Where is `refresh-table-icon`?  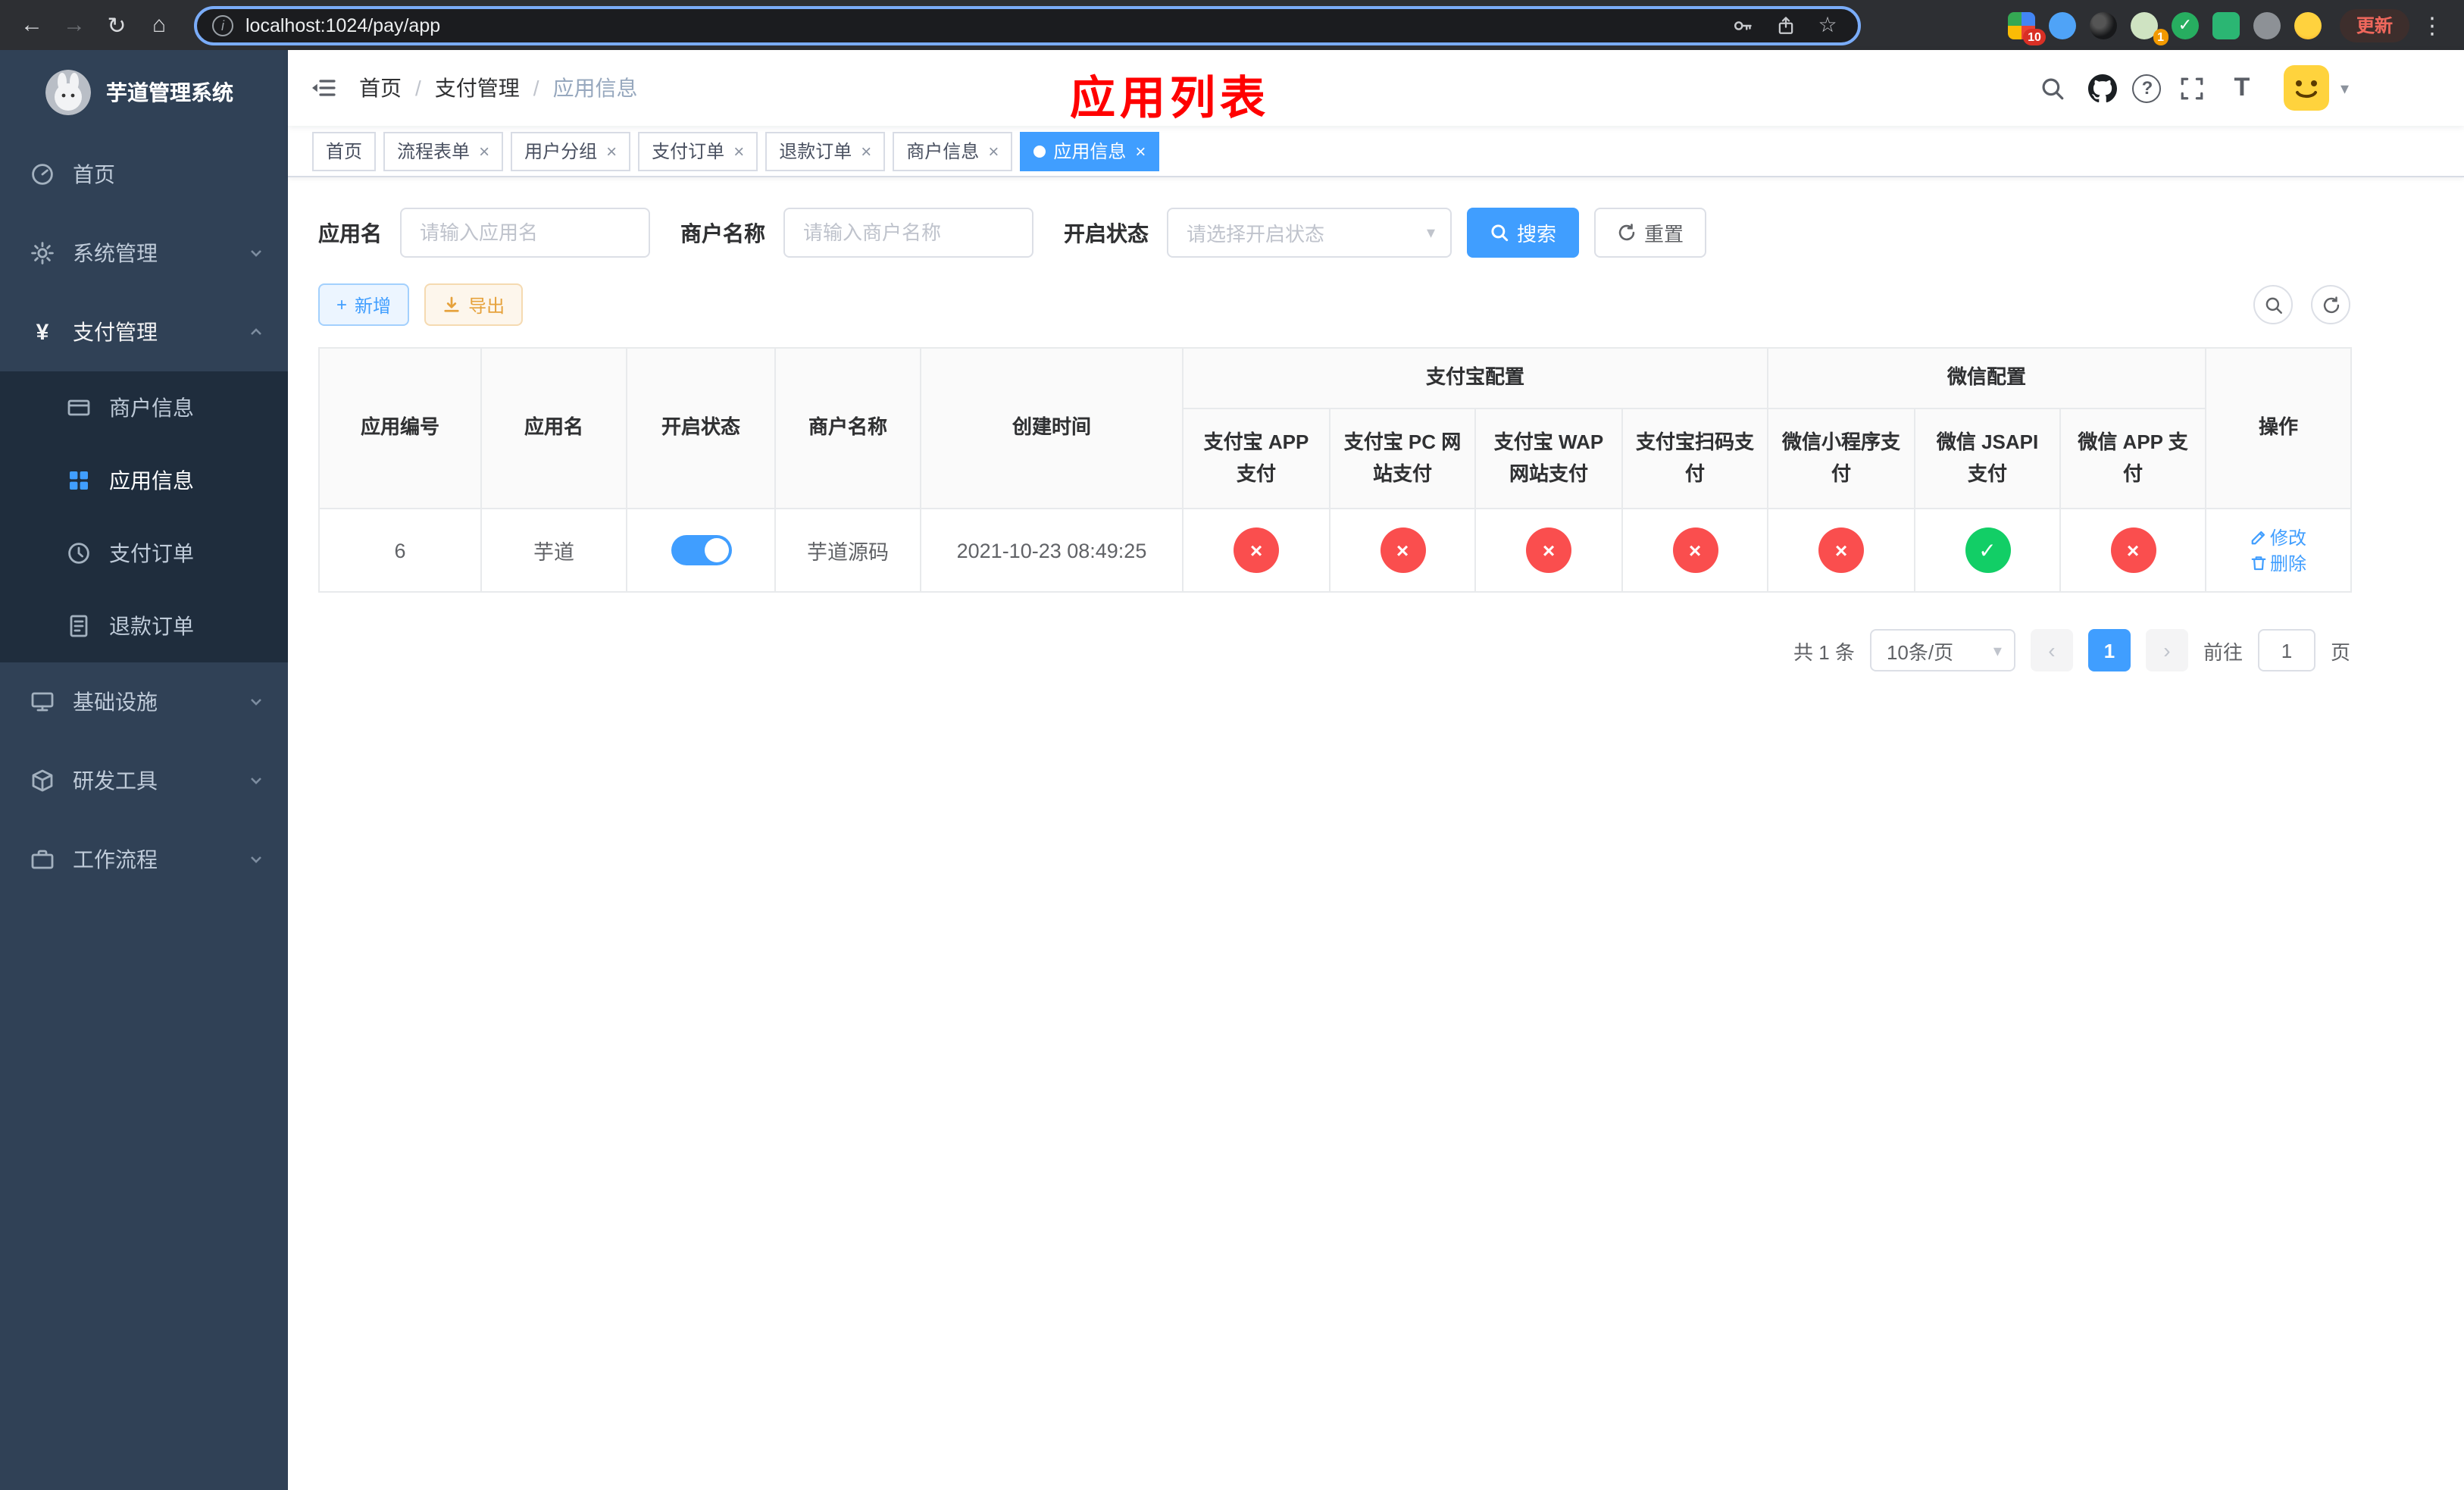
refresh-table-icon is located at coordinates (2330, 304).